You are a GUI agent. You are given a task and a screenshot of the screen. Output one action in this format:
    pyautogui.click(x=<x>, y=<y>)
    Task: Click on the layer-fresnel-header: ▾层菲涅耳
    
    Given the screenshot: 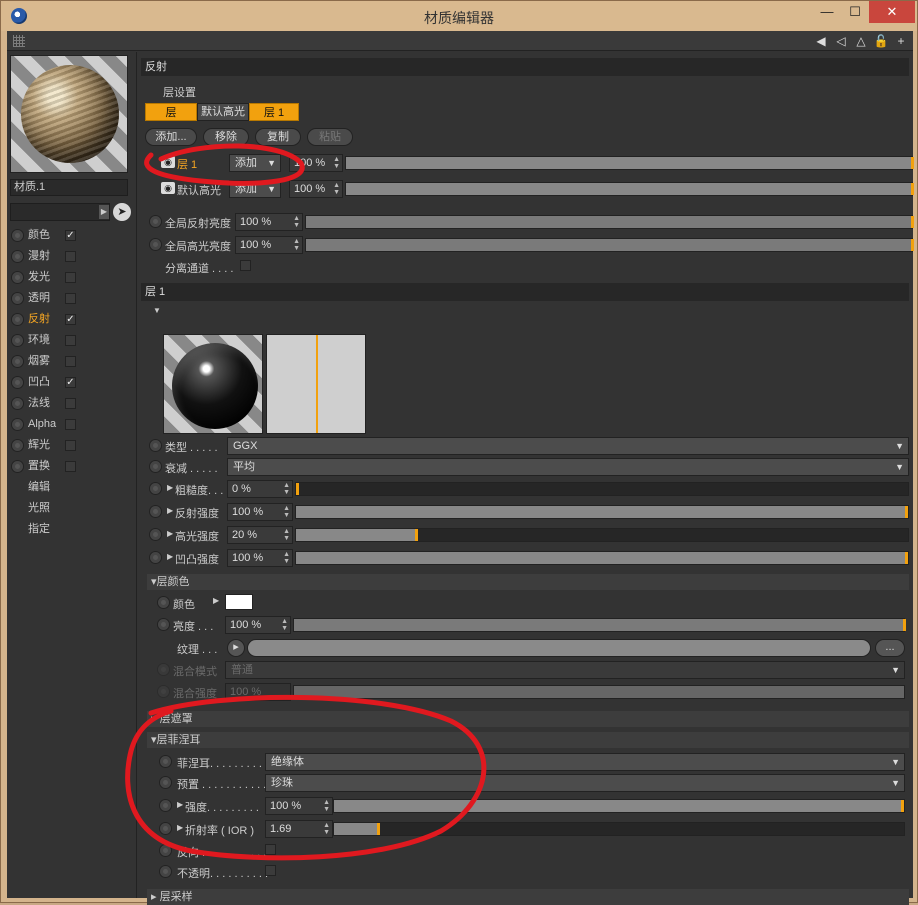 What is the action you would take?
    pyautogui.click(x=528, y=740)
    